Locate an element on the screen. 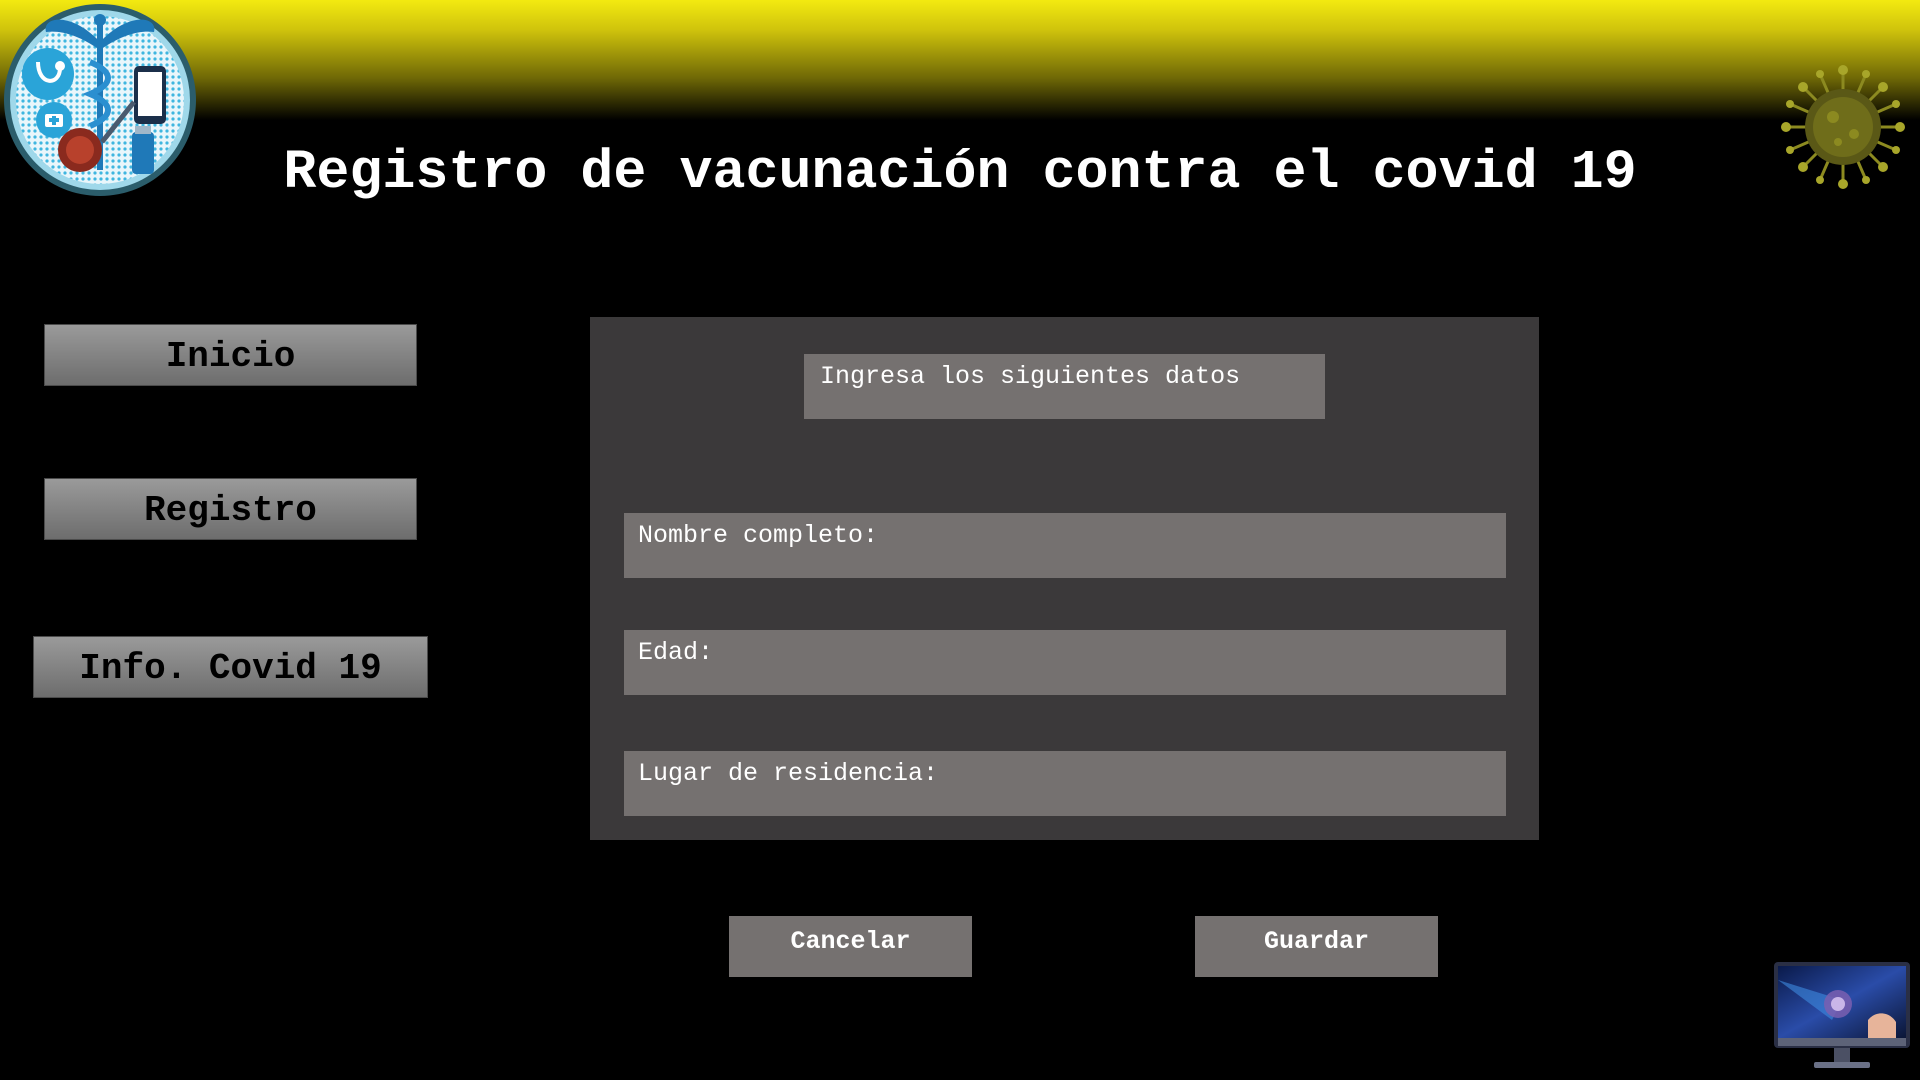  residence-field: Lugar de residencia: is located at coordinates (1065, 783).